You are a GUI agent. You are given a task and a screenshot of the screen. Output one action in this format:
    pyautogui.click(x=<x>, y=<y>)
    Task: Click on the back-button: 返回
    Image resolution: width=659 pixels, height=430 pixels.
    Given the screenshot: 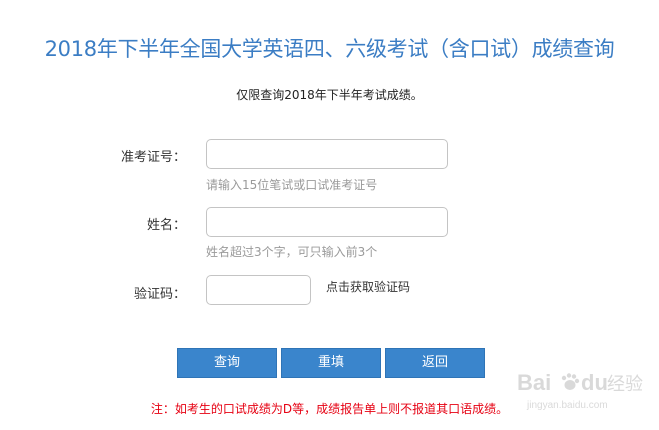 What is the action you would take?
    pyautogui.click(x=435, y=363)
    